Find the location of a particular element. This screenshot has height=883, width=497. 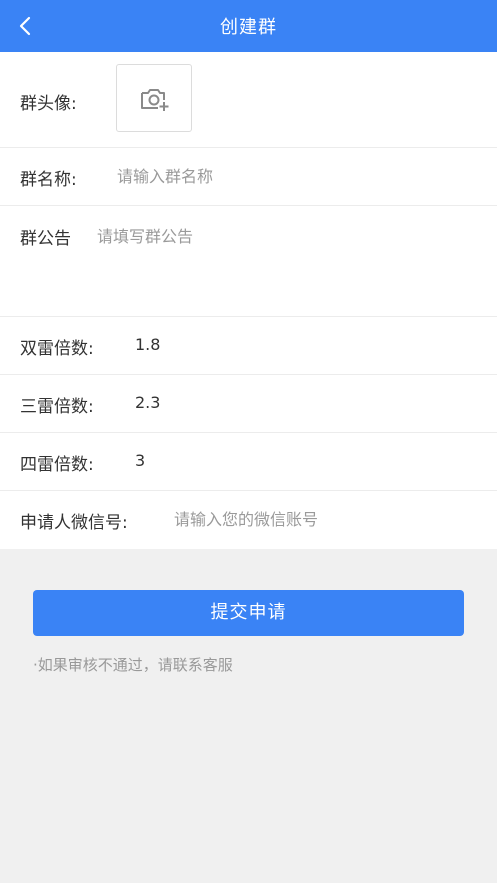

quad-multiplier-value: 3 is located at coordinates (140, 460).